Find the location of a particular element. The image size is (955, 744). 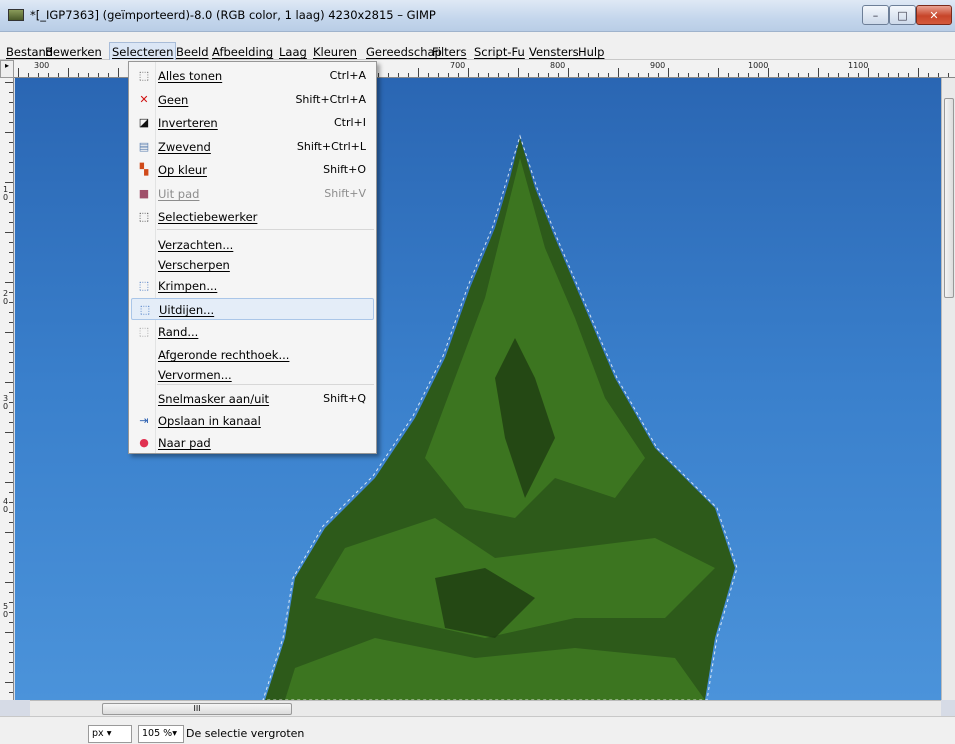

menu-laag: Laag is located at coordinates (293, 52).